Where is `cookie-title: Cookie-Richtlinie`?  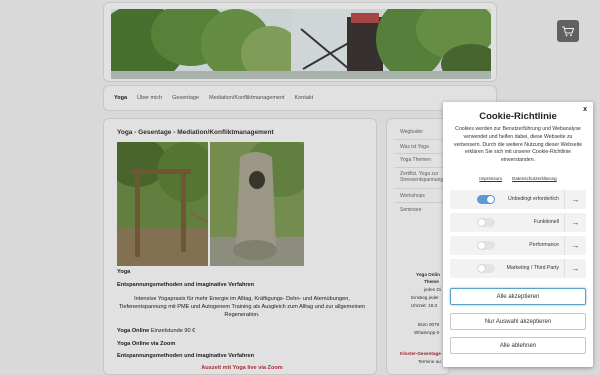 cookie-title: Cookie-Richtlinie is located at coordinates (518, 116).